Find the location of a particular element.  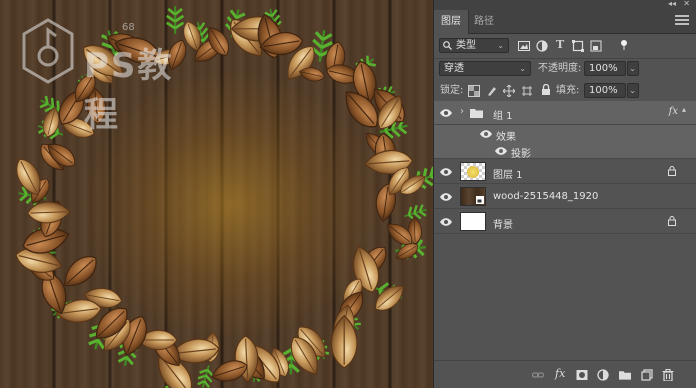

effect-row-drop-shadow: 投影 is located at coordinates (565, 151).